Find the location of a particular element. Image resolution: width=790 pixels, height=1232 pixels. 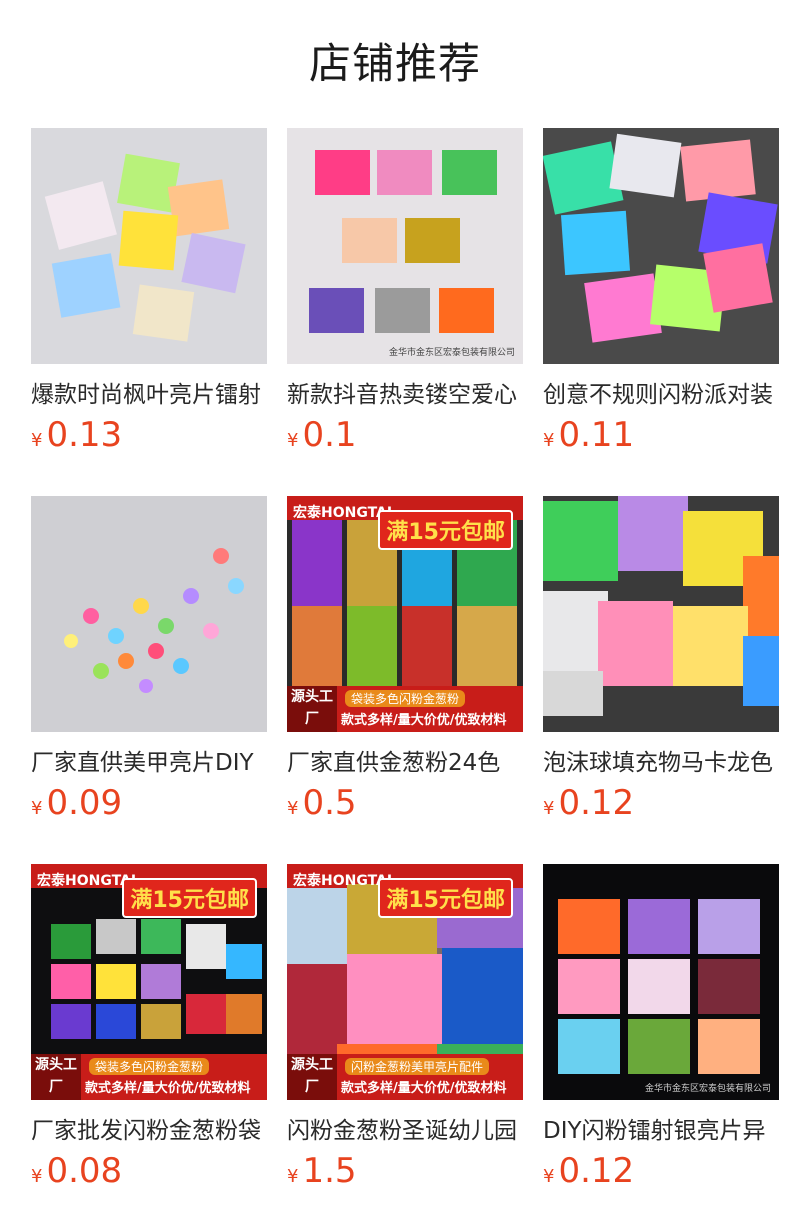

product-name: 厂家直供金葱粉24色 is located at coordinates (405, 763).